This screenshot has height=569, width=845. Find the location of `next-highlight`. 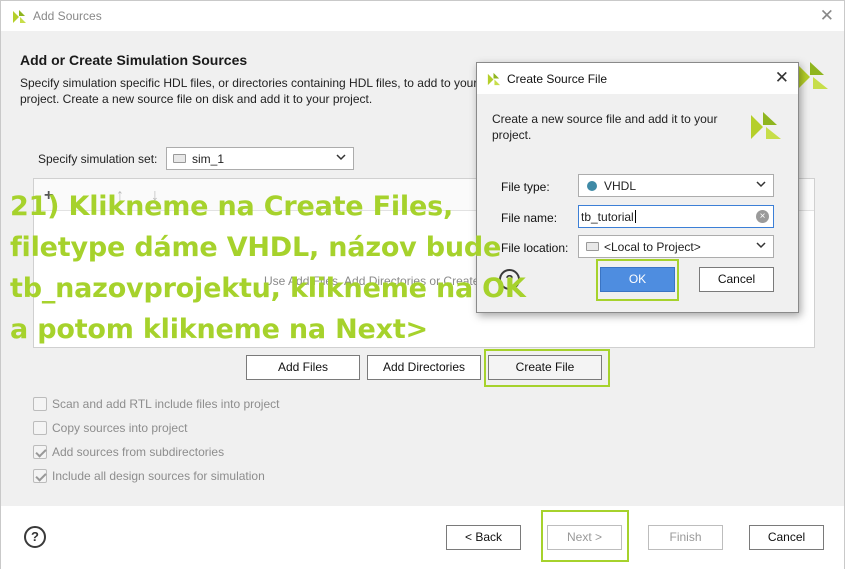

next-highlight is located at coordinates (585, 536).